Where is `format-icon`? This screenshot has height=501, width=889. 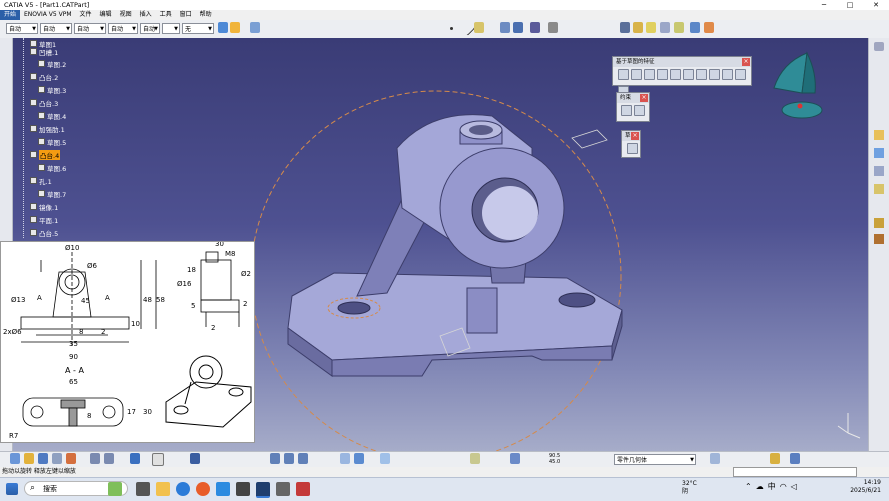 format-icon is located at coordinates (255, 27).